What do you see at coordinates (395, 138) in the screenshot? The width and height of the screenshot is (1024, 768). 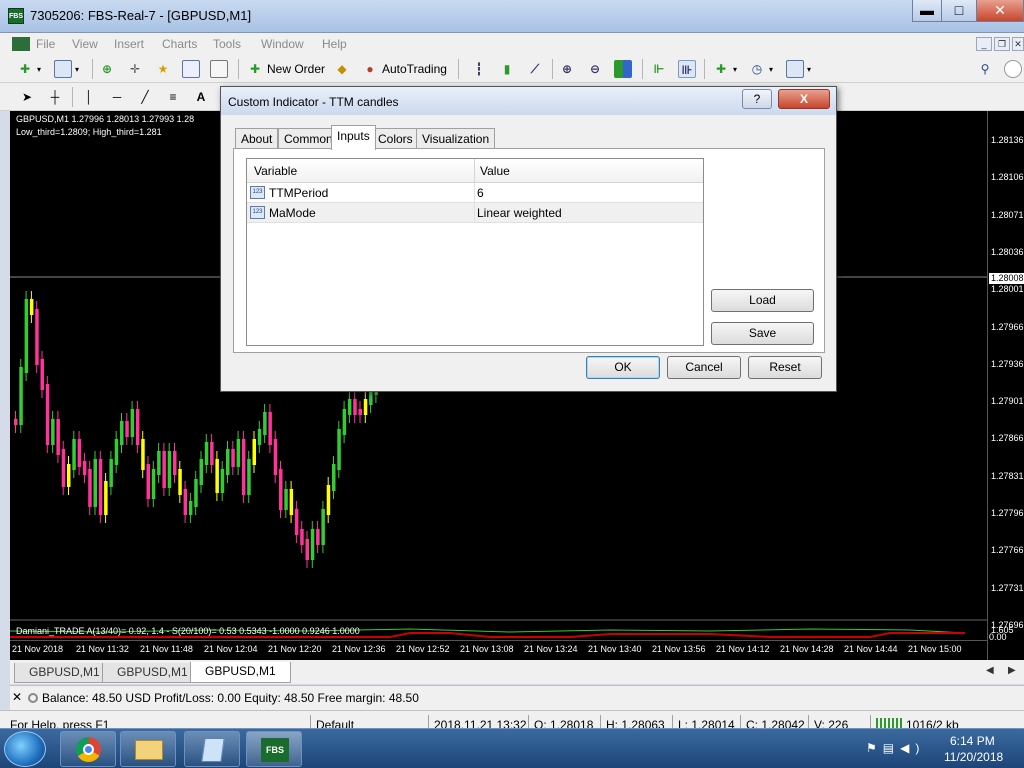 I see `tab-colors: Colors` at bounding box center [395, 138].